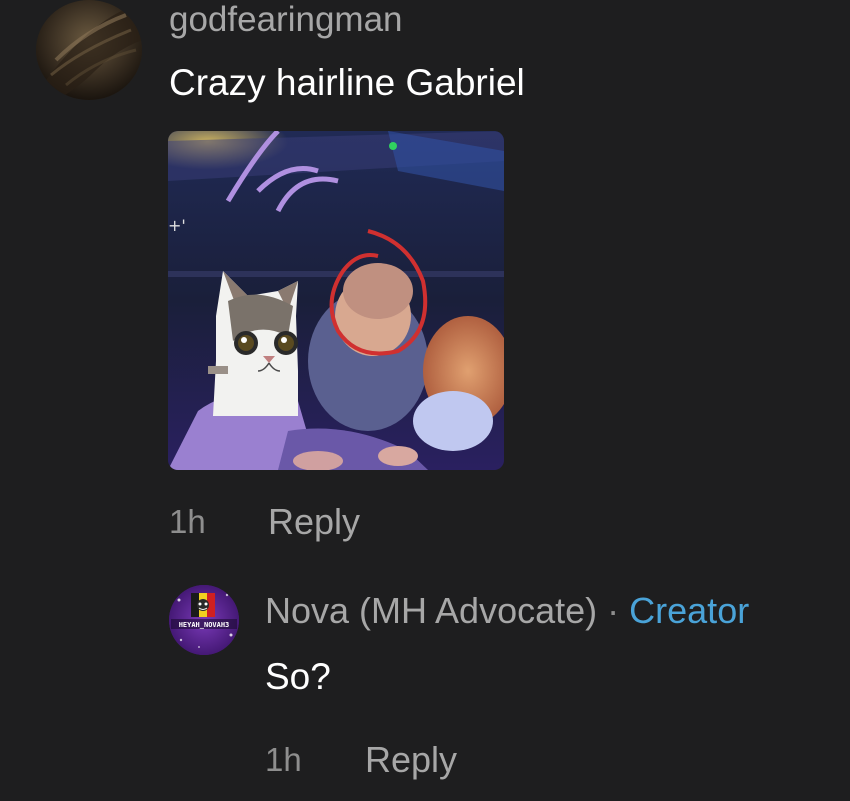 The height and width of the screenshot is (801, 850). I want to click on avatar-photo-icon, so click(89, 50).